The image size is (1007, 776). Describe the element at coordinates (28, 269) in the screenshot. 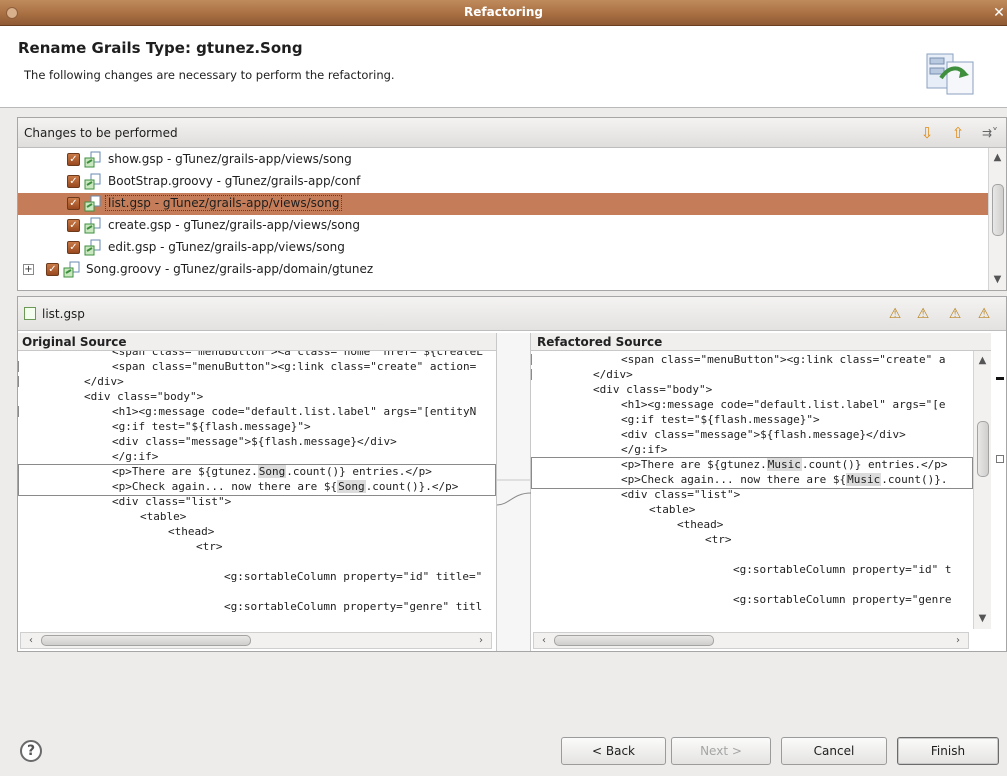

I see `expand-icon: +` at that location.